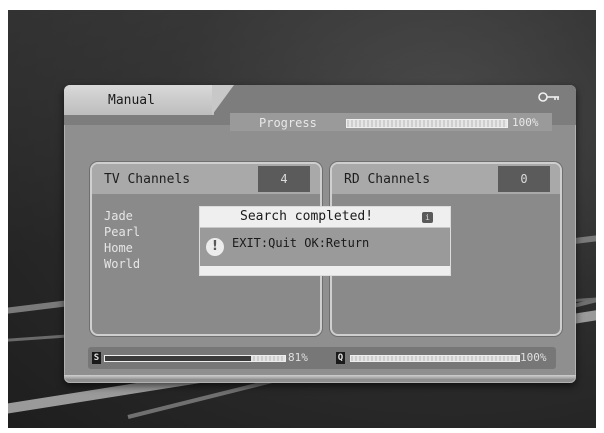 The width and height of the screenshot is (604, 433). I want to click on signal-quality-icon: Q, so click(340, 358).